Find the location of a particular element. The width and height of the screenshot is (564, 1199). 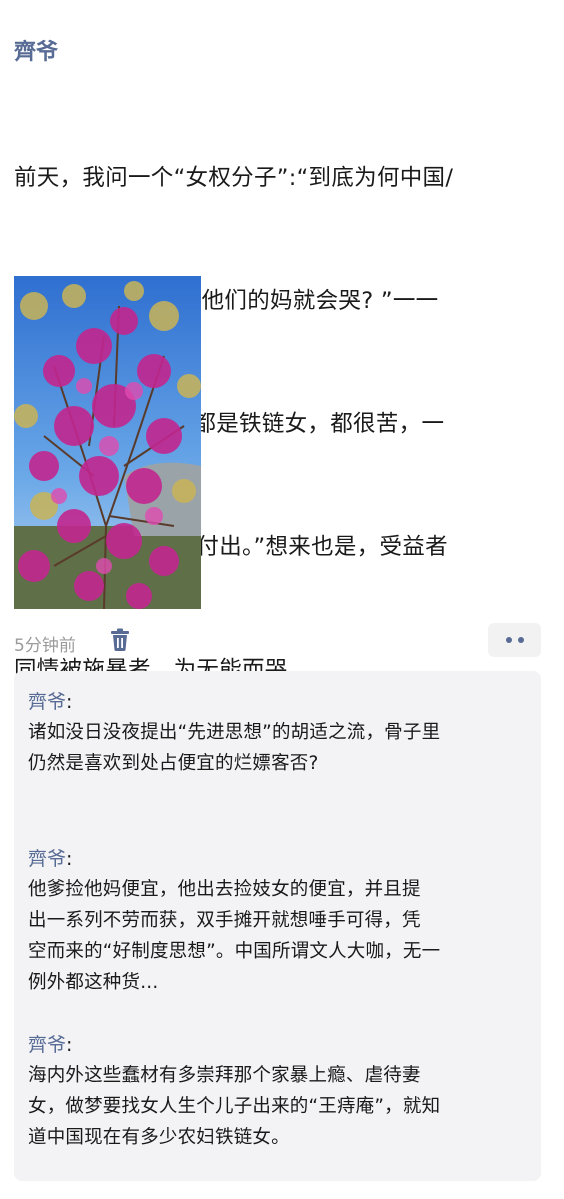

photo-image is located at coordinates (107, 442).